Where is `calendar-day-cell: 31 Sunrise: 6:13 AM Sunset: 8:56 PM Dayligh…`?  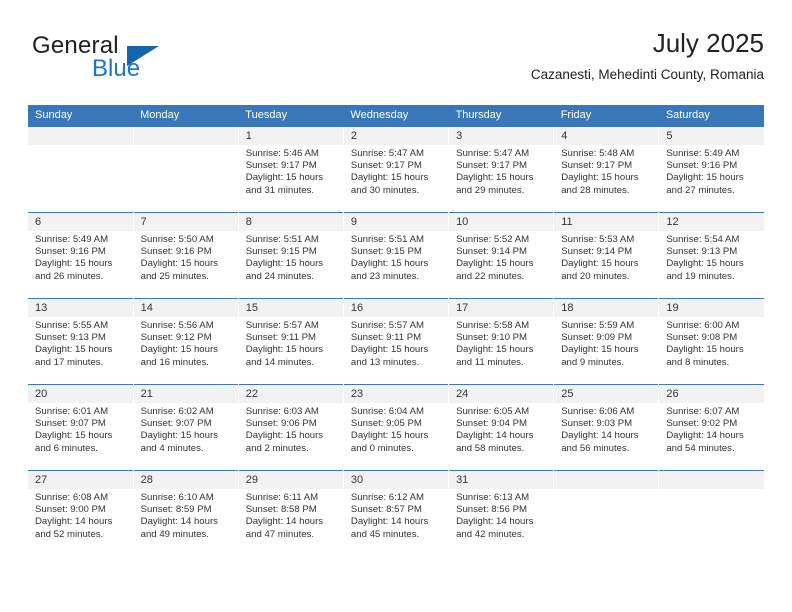
calendar-day-cell: 31 Sunrise: 6:13 AM Sunset: 8:56 PM Dayligh… is located at coordinates (501, 513).